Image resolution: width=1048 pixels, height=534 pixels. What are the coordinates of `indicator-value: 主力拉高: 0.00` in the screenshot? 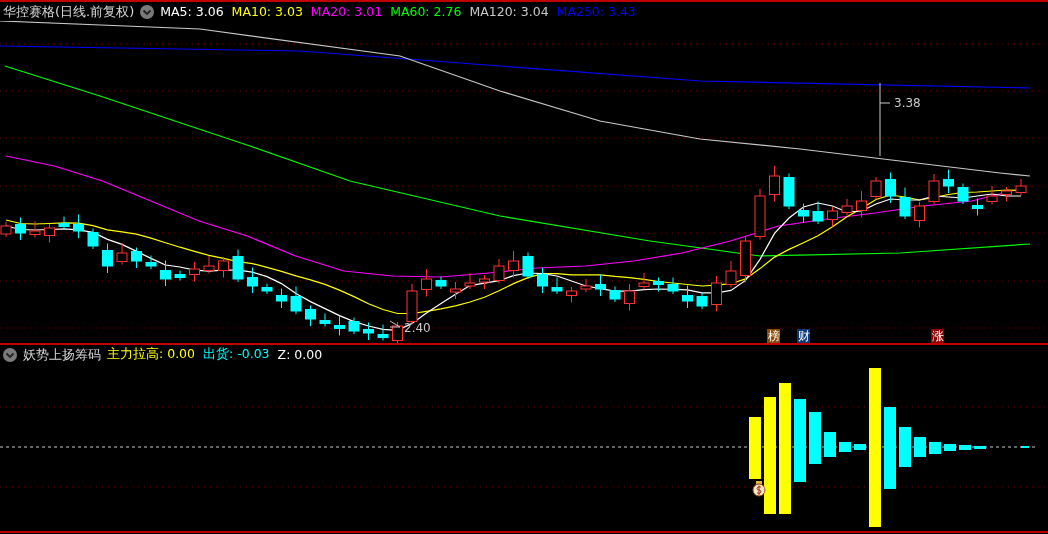 It's located at (151, 354).